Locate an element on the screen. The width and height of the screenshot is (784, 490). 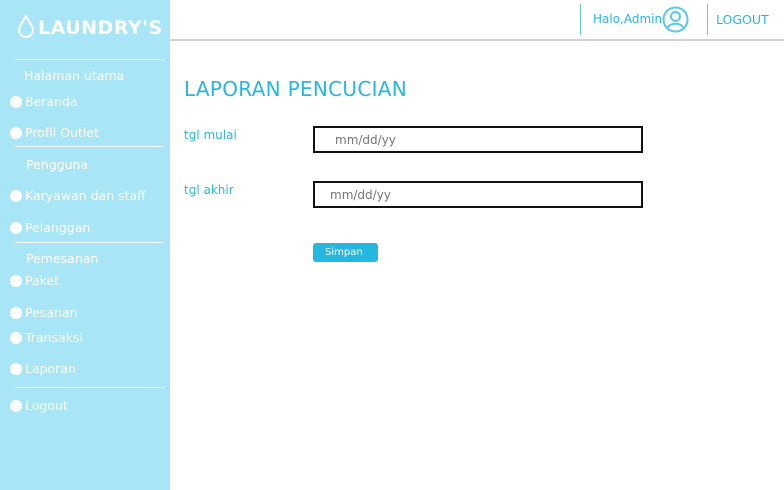
save-button: Simpan is located at coordinates (345, 252).